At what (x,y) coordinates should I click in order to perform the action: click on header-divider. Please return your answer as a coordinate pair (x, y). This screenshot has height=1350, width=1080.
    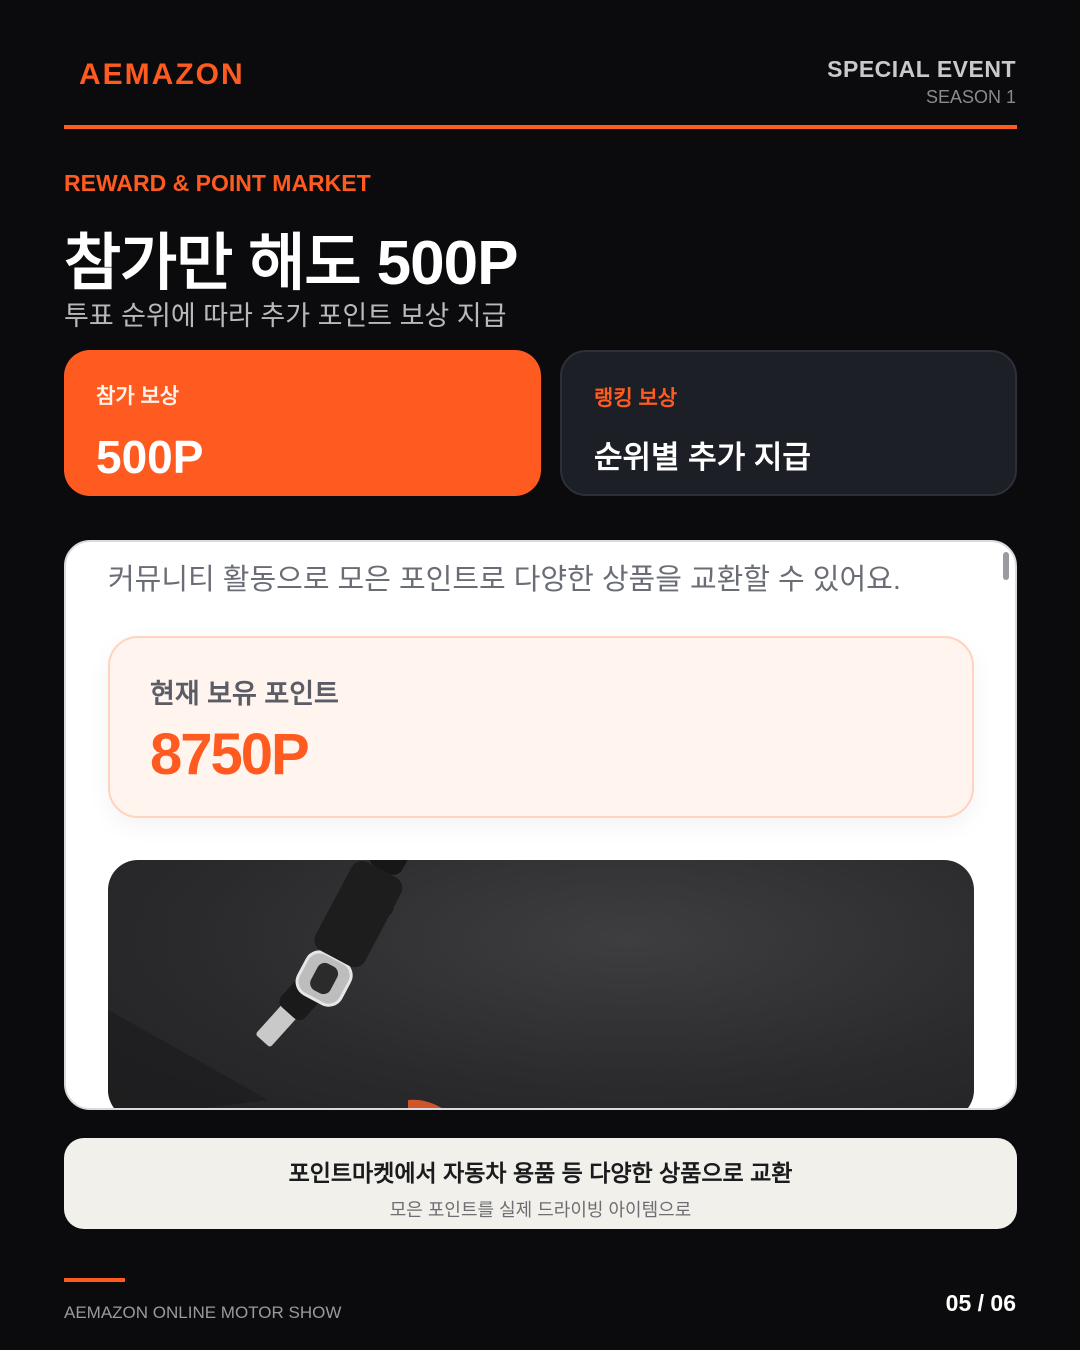
    Looking at the image, I should click on (540, 127).